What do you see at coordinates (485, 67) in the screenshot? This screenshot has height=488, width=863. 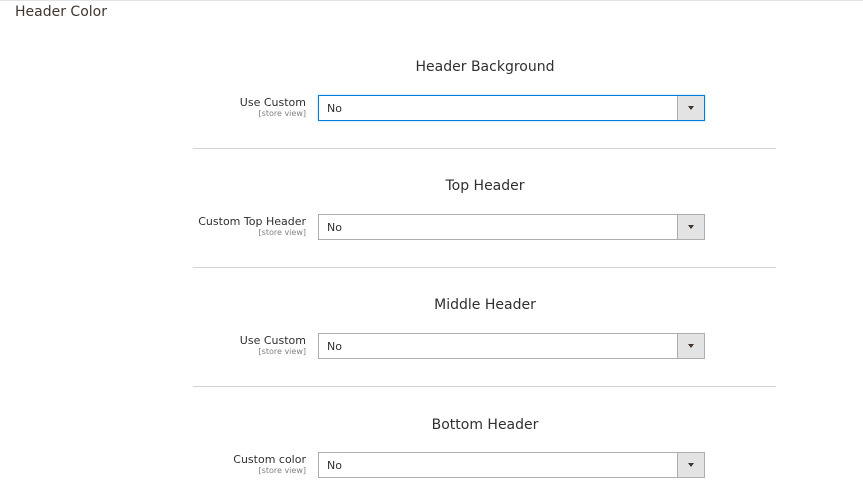 I see `group-heading: Header Background` at bounding box center [485, 67].